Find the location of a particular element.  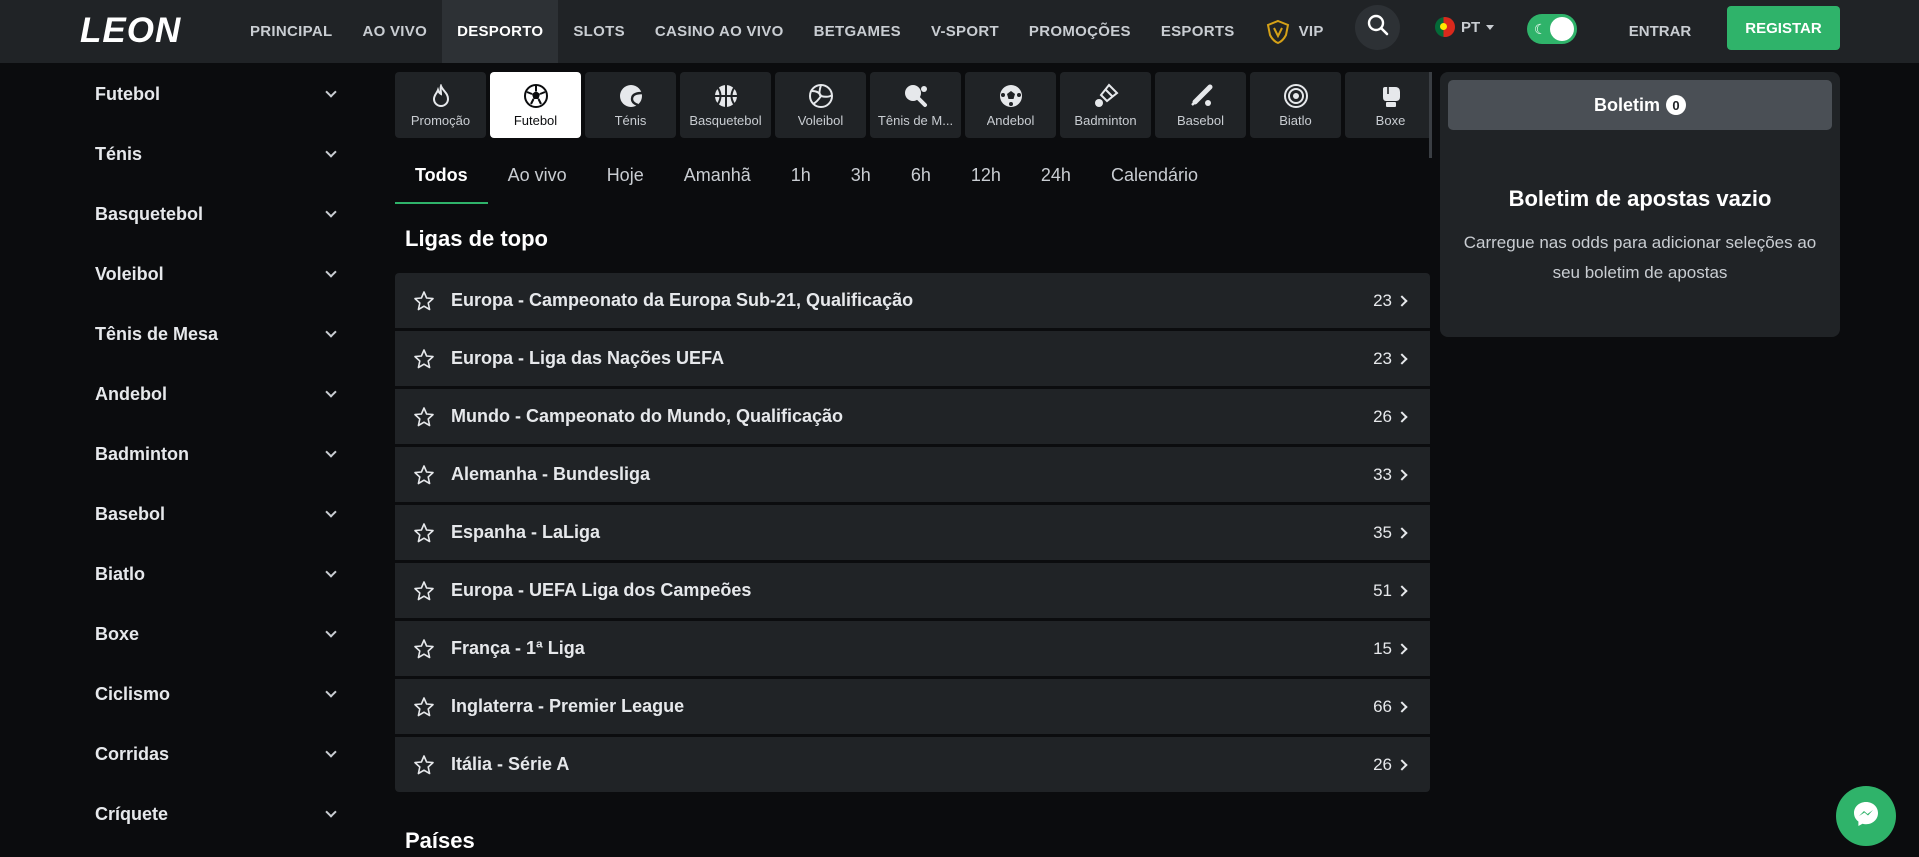

nav-item-promocoes: PROMOÇÕES is located at coordinates (1080, 31).